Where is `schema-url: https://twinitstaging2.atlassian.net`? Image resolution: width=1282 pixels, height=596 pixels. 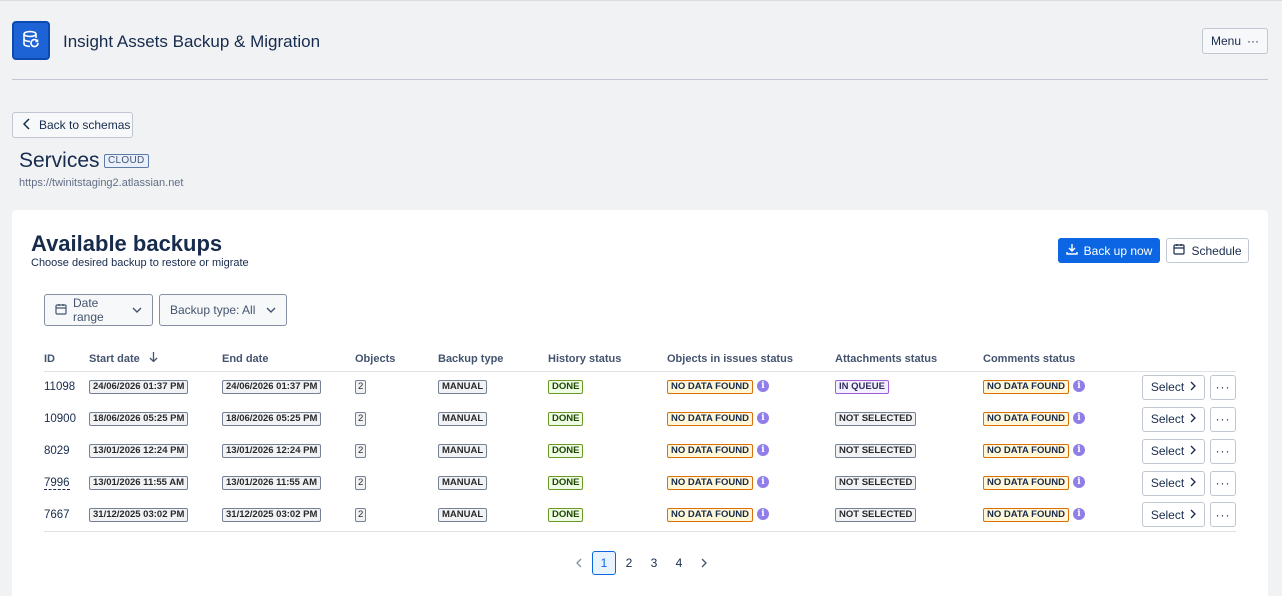 schema-url: https://twinitstaging2.atlassian.net is located at coordinates (101, 183).